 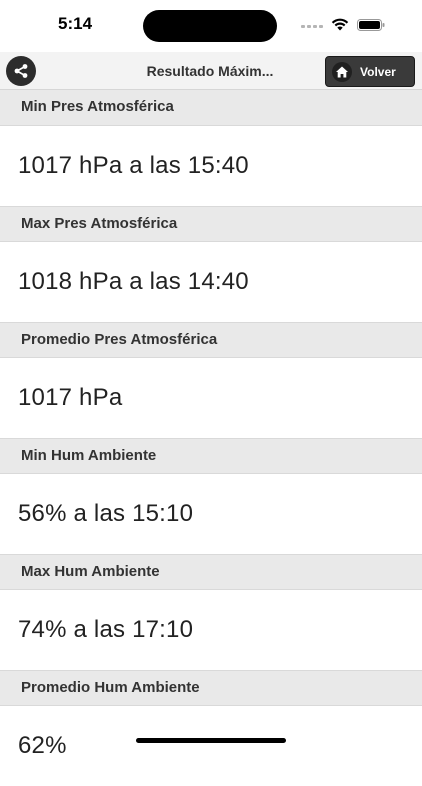 What do you see at coordinates (211, 166) in the screenshot?
I see `section-value-min-pressure: 1017 hPa a las 15:40` at bounding box center [211, 166].